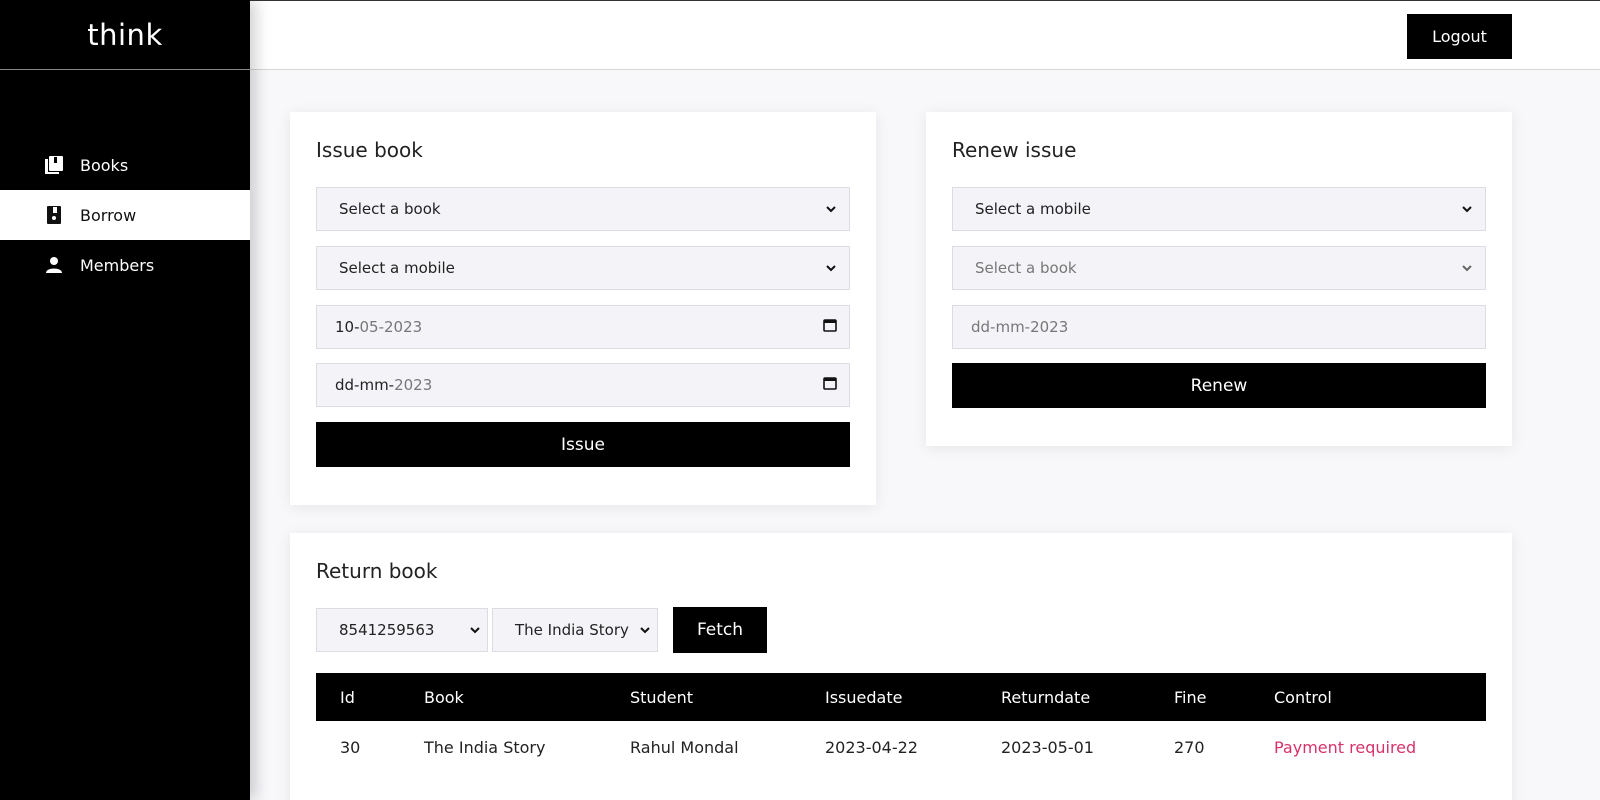  Describe the element at coordinates (387, 630) in the screenshot. I see `return-mobile-select-value: 8541259563` at that location.